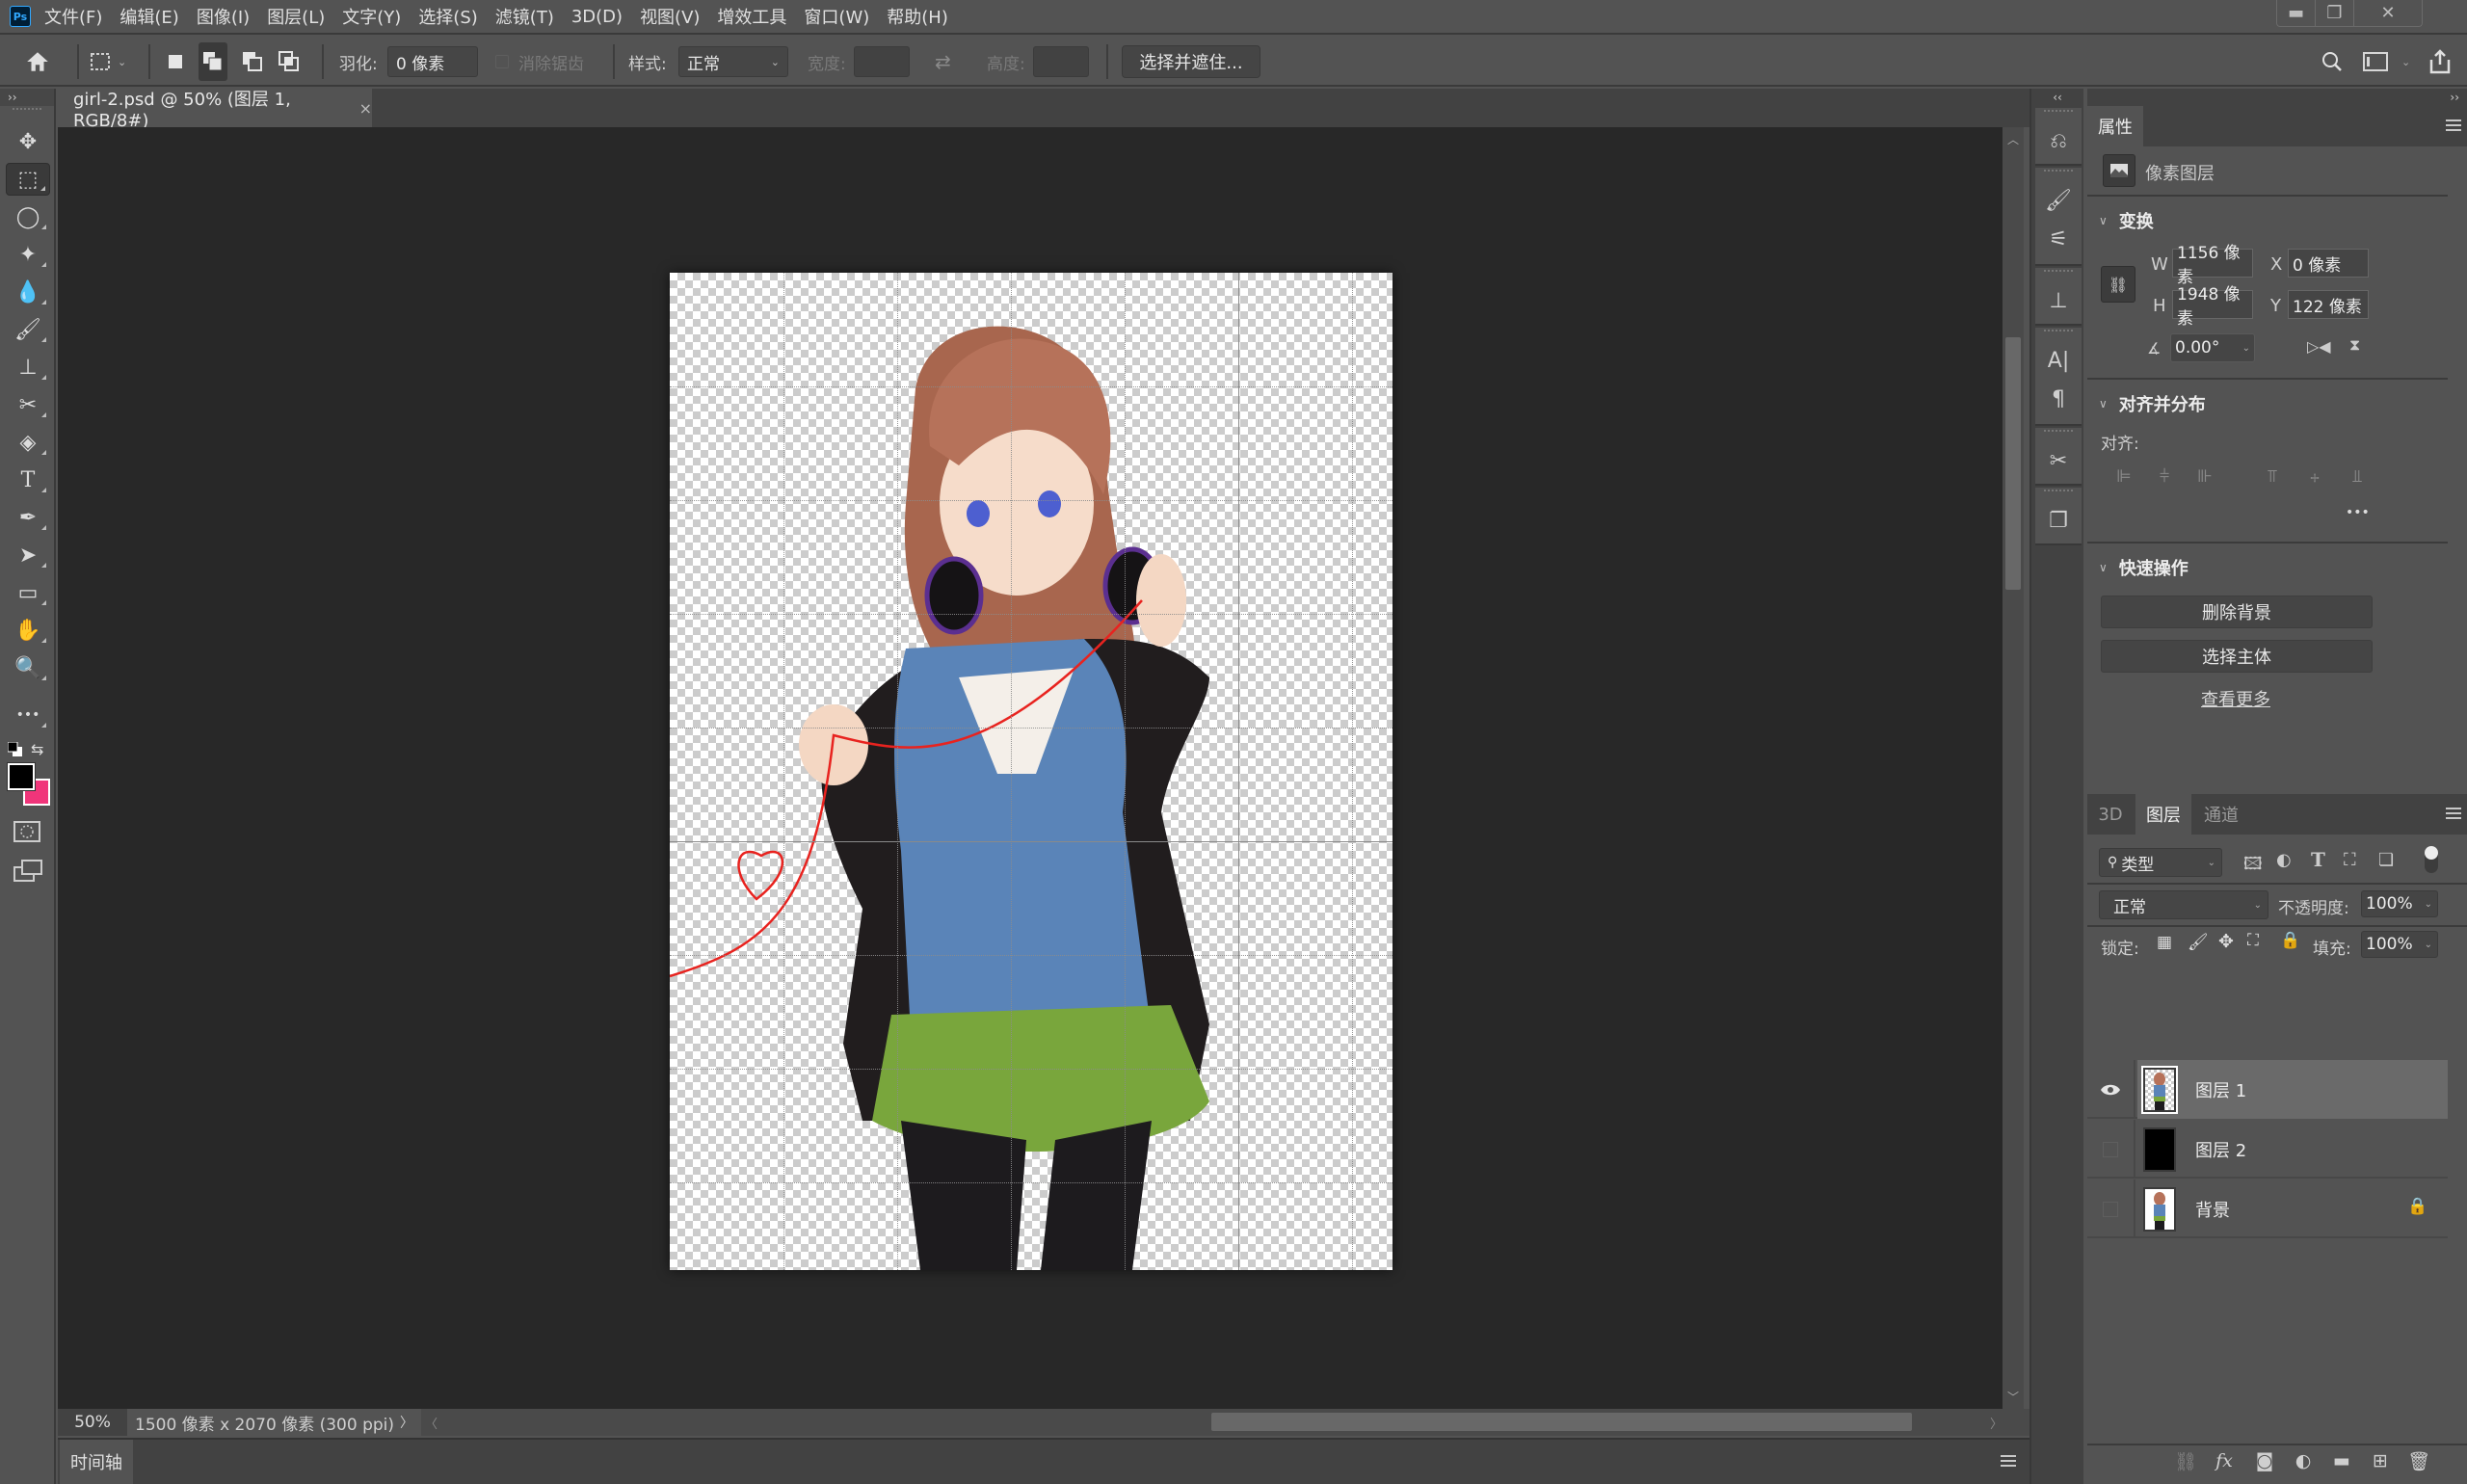 Image resolution: width=2467 pixels, height=1484 pixels. I want to click on stamp-tool: ⊥, so click(28, 367).